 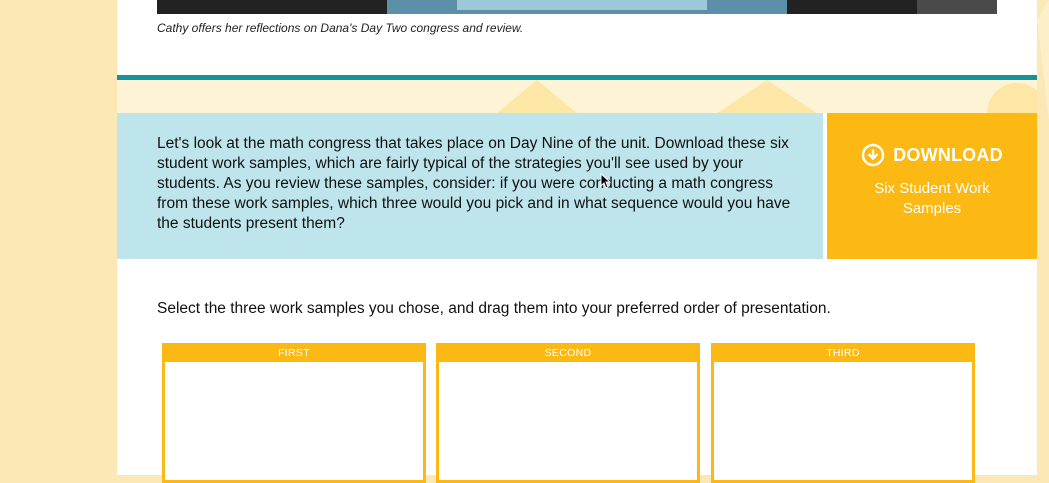 I want to click on download-title: DOWNLOAD, so click(x=948, y=154).